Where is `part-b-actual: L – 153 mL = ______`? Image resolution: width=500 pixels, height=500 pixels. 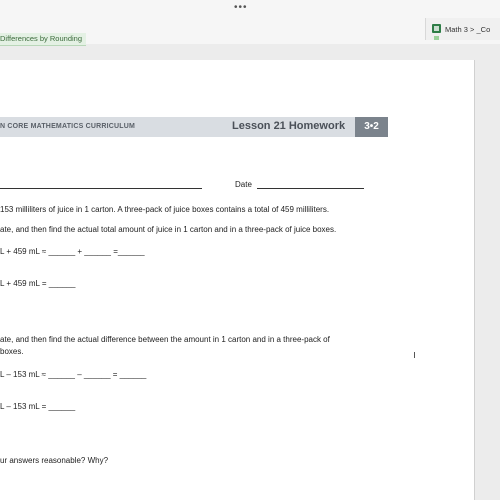
part-b-actual: L – 153 mL = ______ is located at coordinates (38, 406).